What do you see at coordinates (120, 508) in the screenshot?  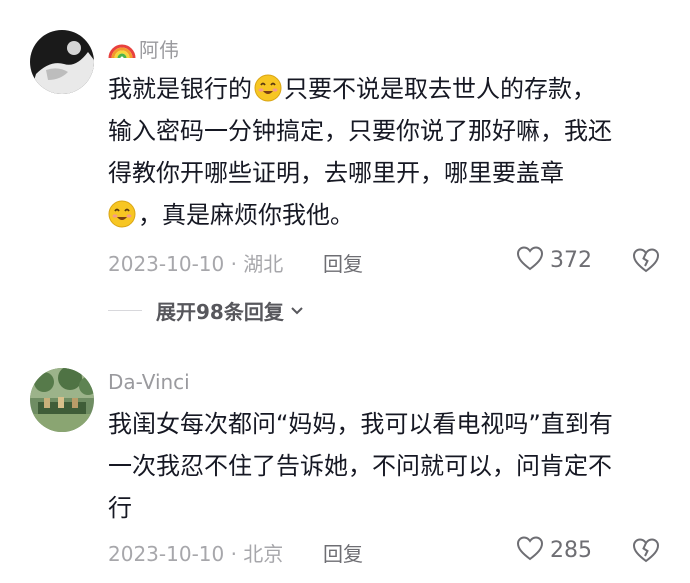 I see `comment-line: 行` at bounding box center [120, 508].